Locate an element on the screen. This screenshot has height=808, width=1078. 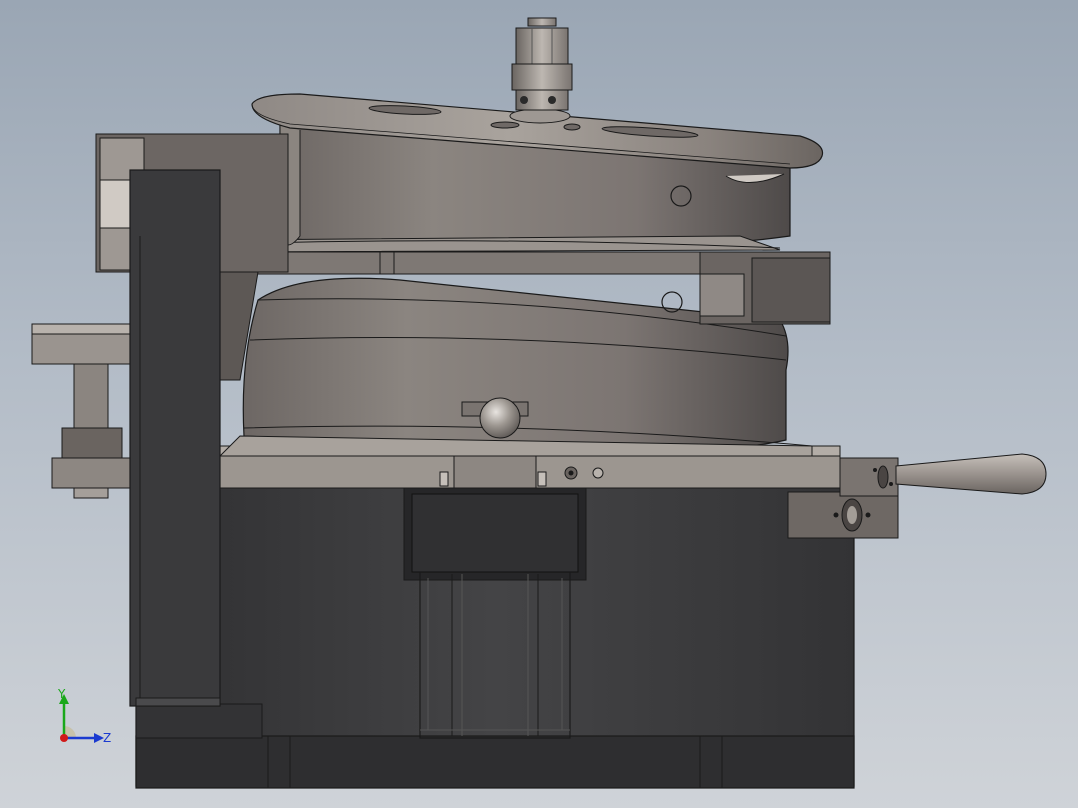
triad-z-label: Z is located at coordinates (107, 738).